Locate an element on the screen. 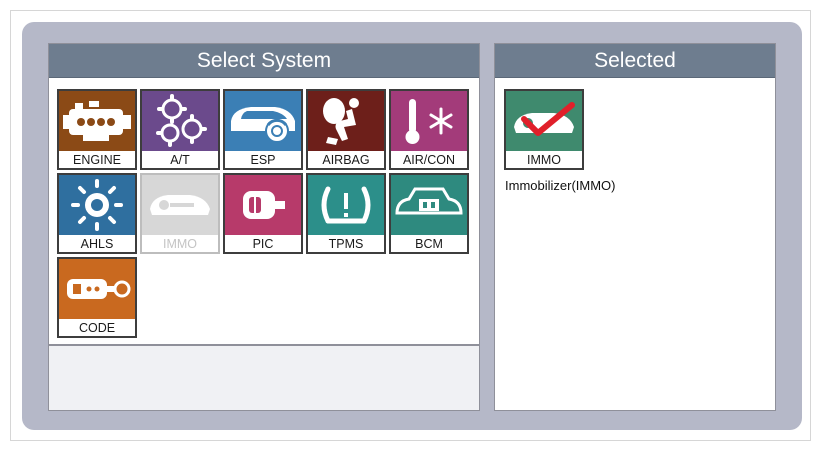 The image size is (823, 453). system-tile-code: CODE is located at coordinates (97, 297).